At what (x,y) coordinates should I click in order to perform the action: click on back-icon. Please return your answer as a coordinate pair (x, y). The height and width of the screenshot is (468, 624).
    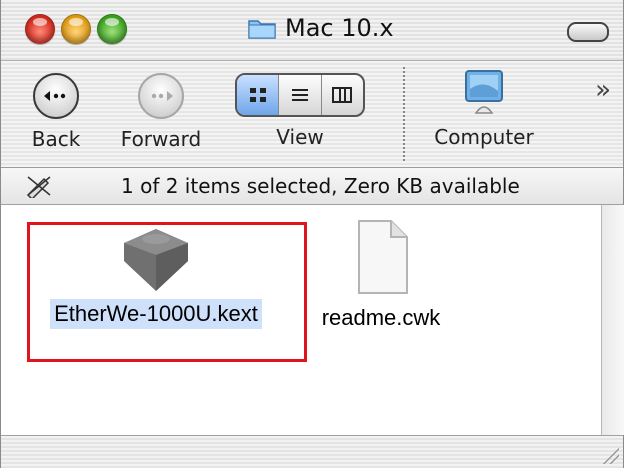
    Looking at the image, I should click on (56, 96).